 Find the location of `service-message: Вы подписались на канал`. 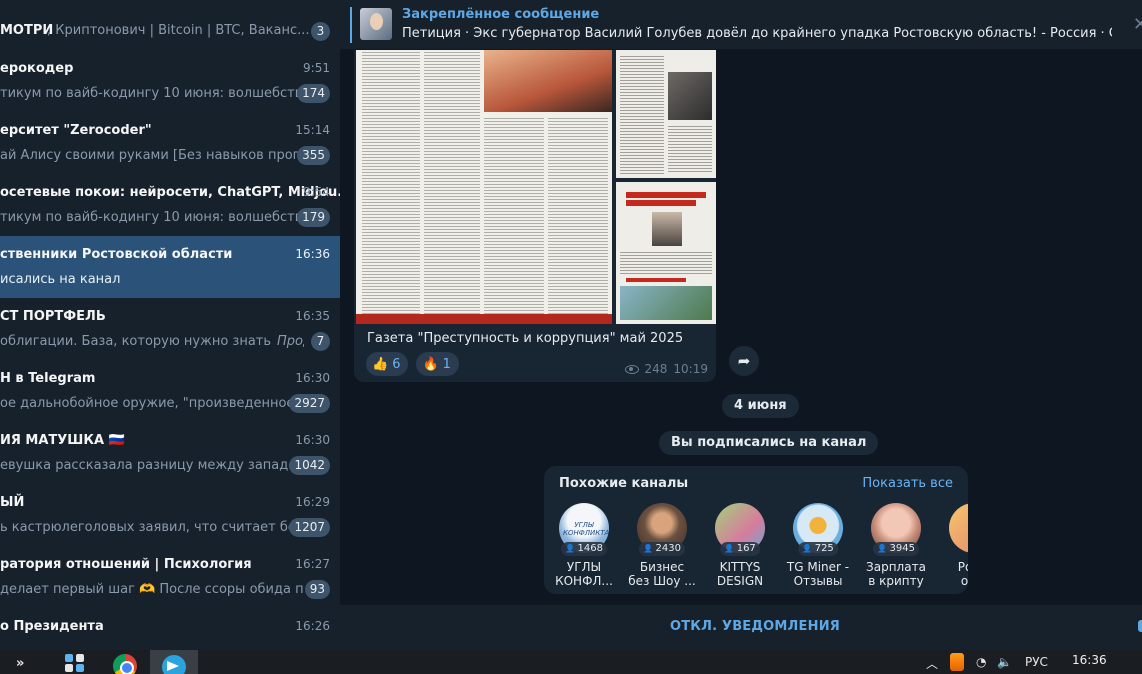

service-message: Вы подписались на канал is located at coordinates (769, 443).